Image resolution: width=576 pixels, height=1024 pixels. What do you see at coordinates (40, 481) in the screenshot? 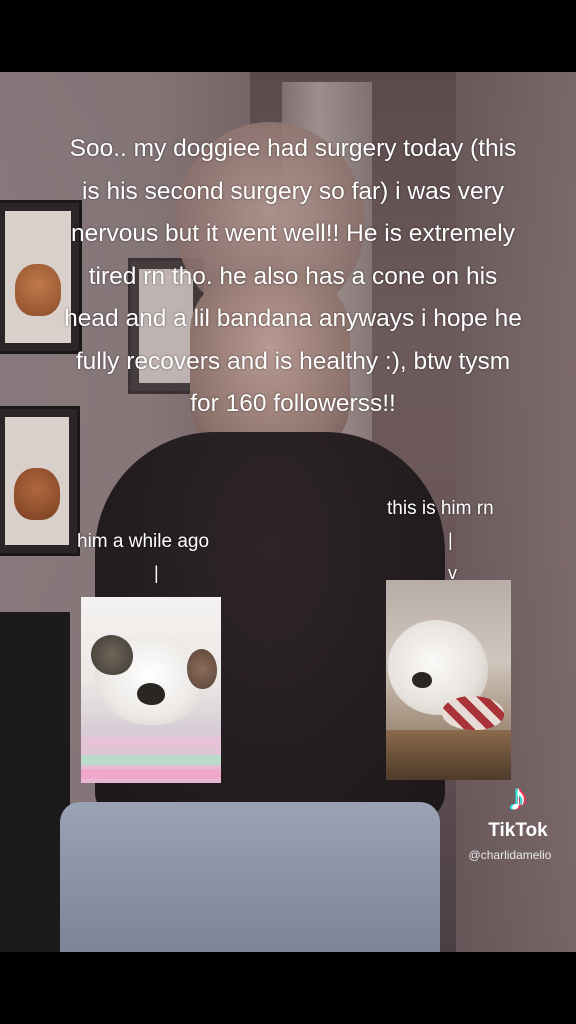
I see `wall-picture-bottom` at bounding box center [40, 481].